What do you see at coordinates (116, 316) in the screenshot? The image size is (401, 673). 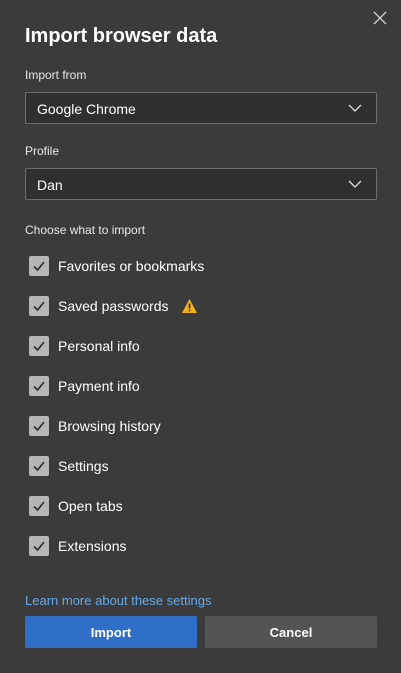 I see `checkbox-saved-passwords: Saved passwords` at bounding box center [116, 316].